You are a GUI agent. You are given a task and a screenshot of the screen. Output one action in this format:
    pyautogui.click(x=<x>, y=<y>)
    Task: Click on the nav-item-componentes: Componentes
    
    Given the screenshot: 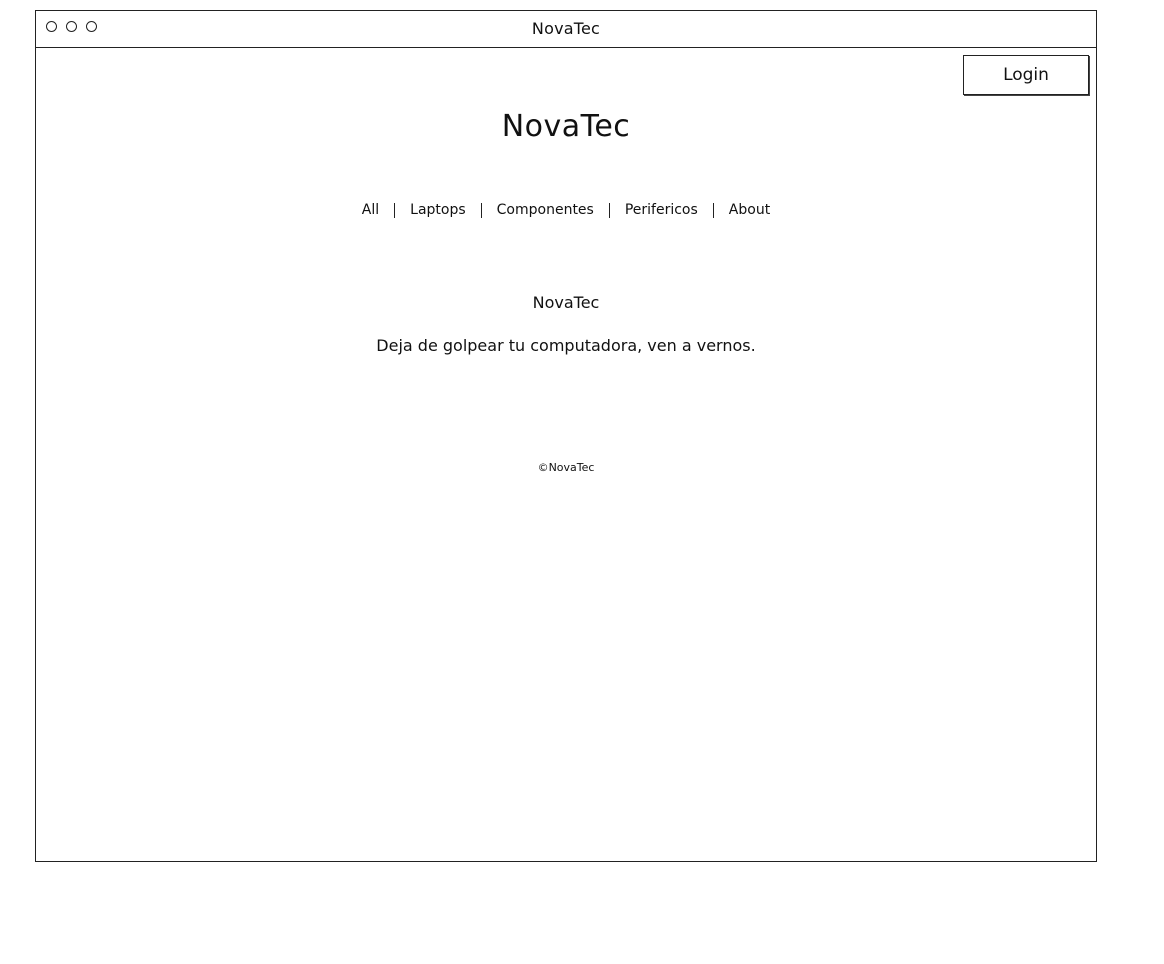 What is the action you would take?
    pyautogui.click(x=545, y=210)
    